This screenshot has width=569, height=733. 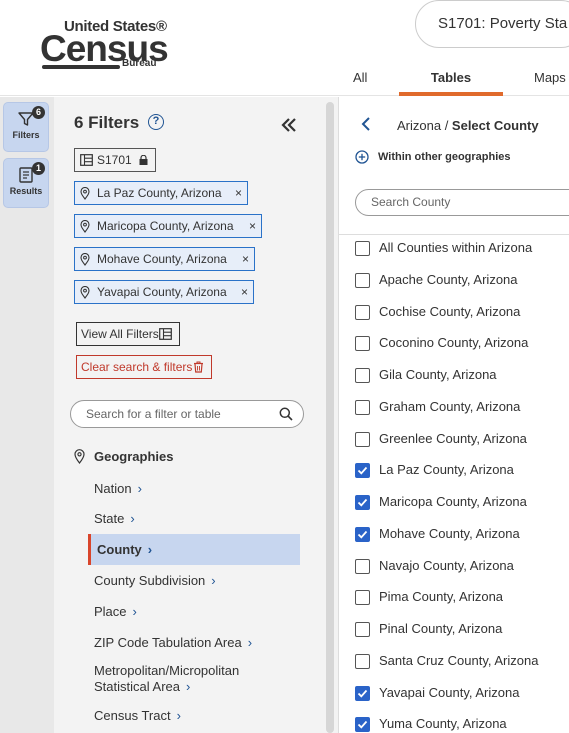 What do you see at coordinates (164, 292) in the screenshot?
I see `geo-filter-chip: Yavapai County, Arizona ×` at bounding box center [164, 292].